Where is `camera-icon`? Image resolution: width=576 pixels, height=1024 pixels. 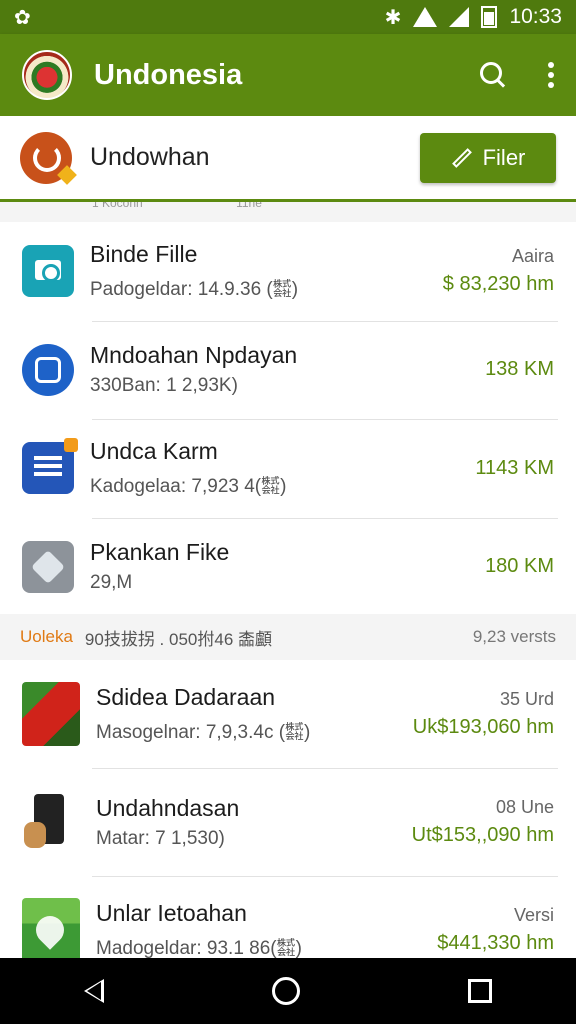 camera-icon is located at coordinates (48, 271).